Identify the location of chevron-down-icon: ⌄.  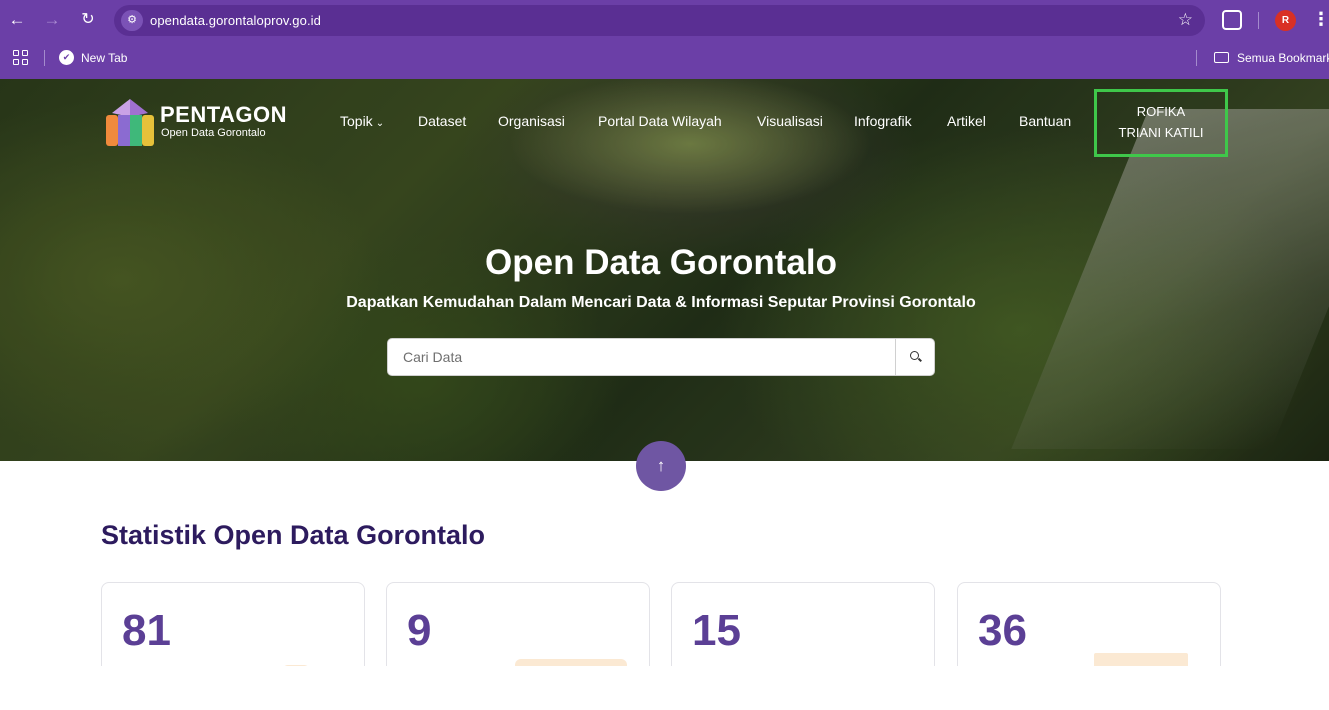
(380, 123).